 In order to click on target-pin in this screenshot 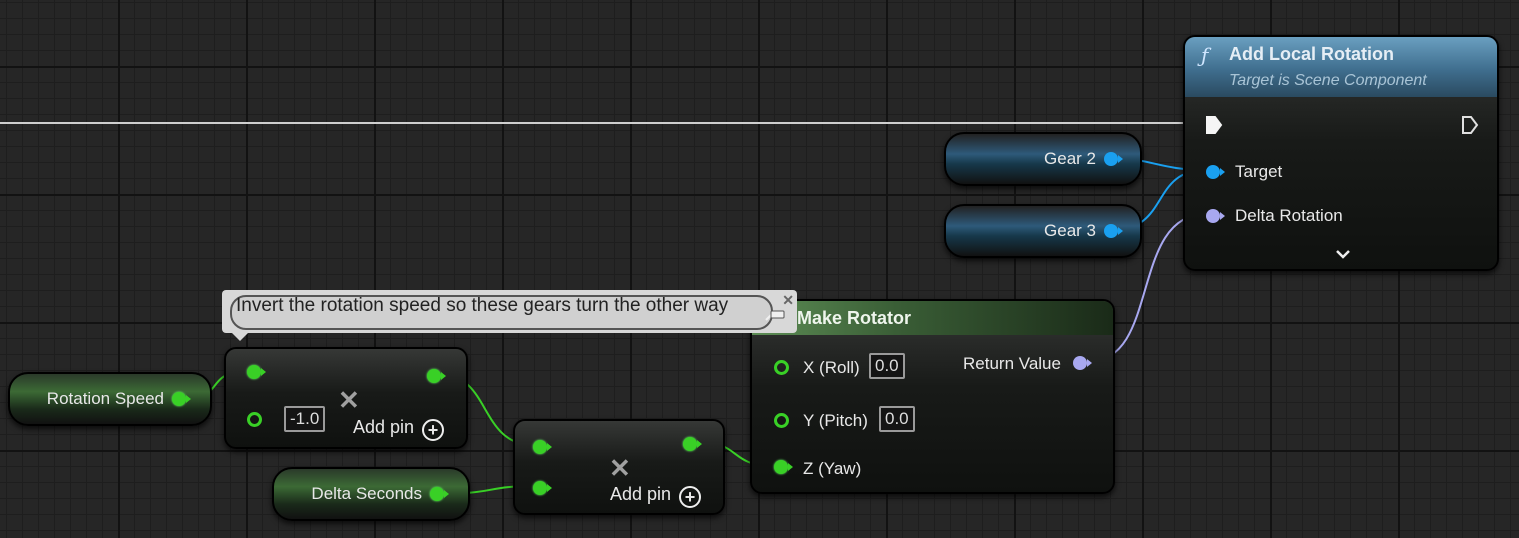, I will do `click(1215, 172)`.